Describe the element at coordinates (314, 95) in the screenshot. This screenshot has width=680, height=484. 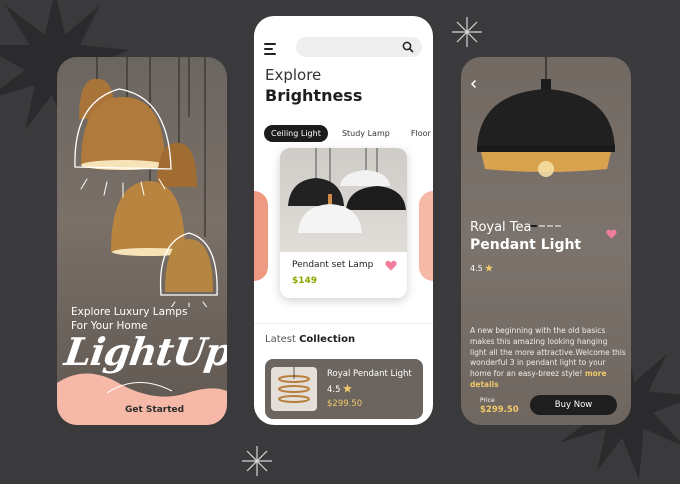
I see `brightness-heading: Brightness` at that location.